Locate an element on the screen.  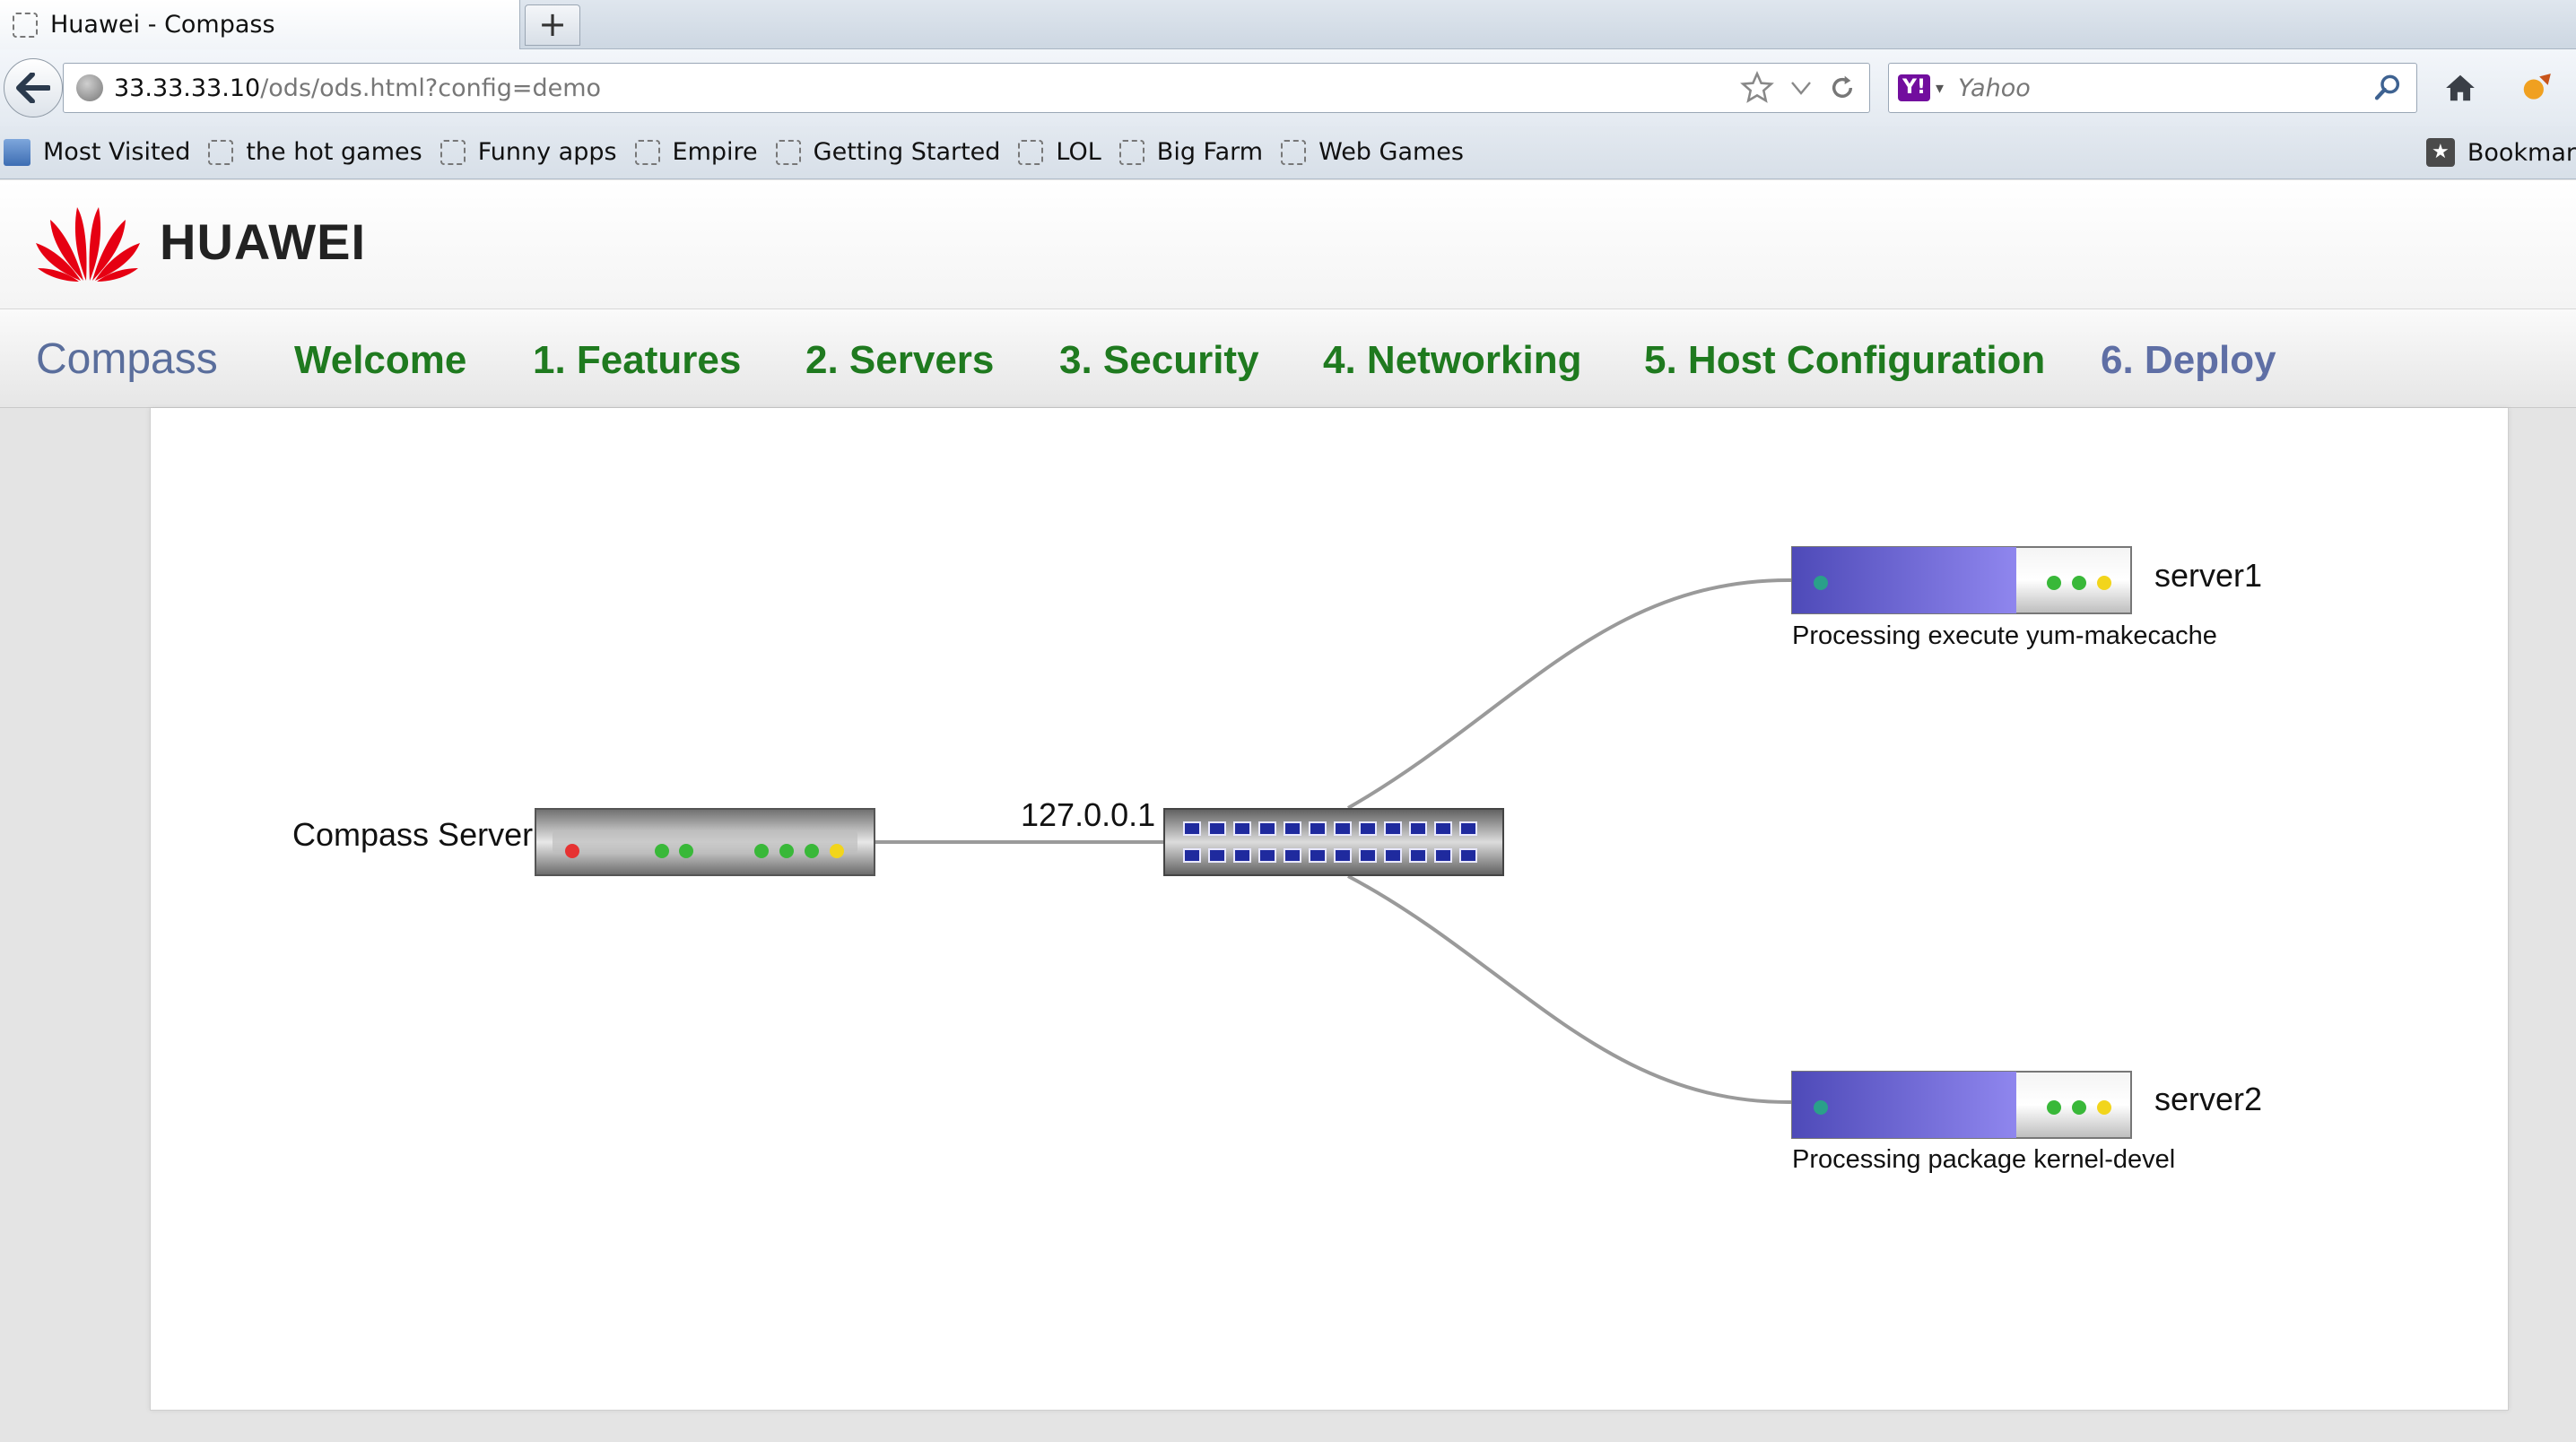
menu-item-deploy: 6. Deploy is located at coordinates (2188, 360).